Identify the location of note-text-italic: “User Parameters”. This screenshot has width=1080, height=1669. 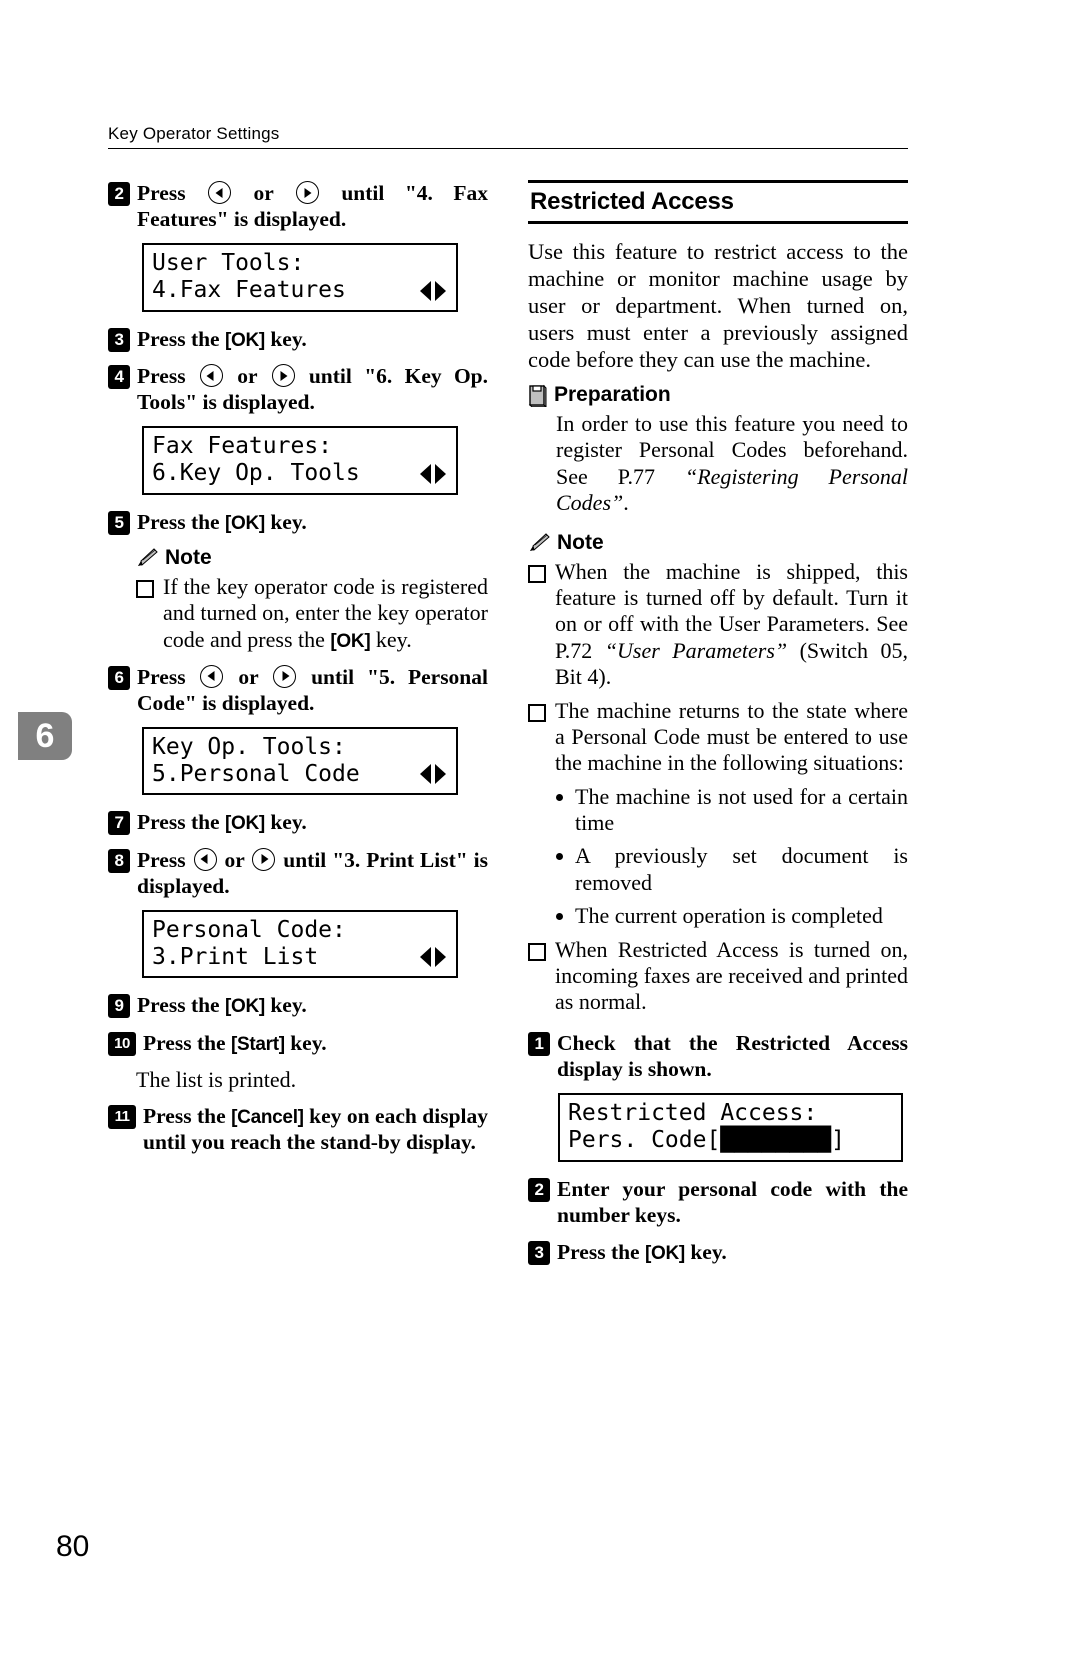
(696, 650).